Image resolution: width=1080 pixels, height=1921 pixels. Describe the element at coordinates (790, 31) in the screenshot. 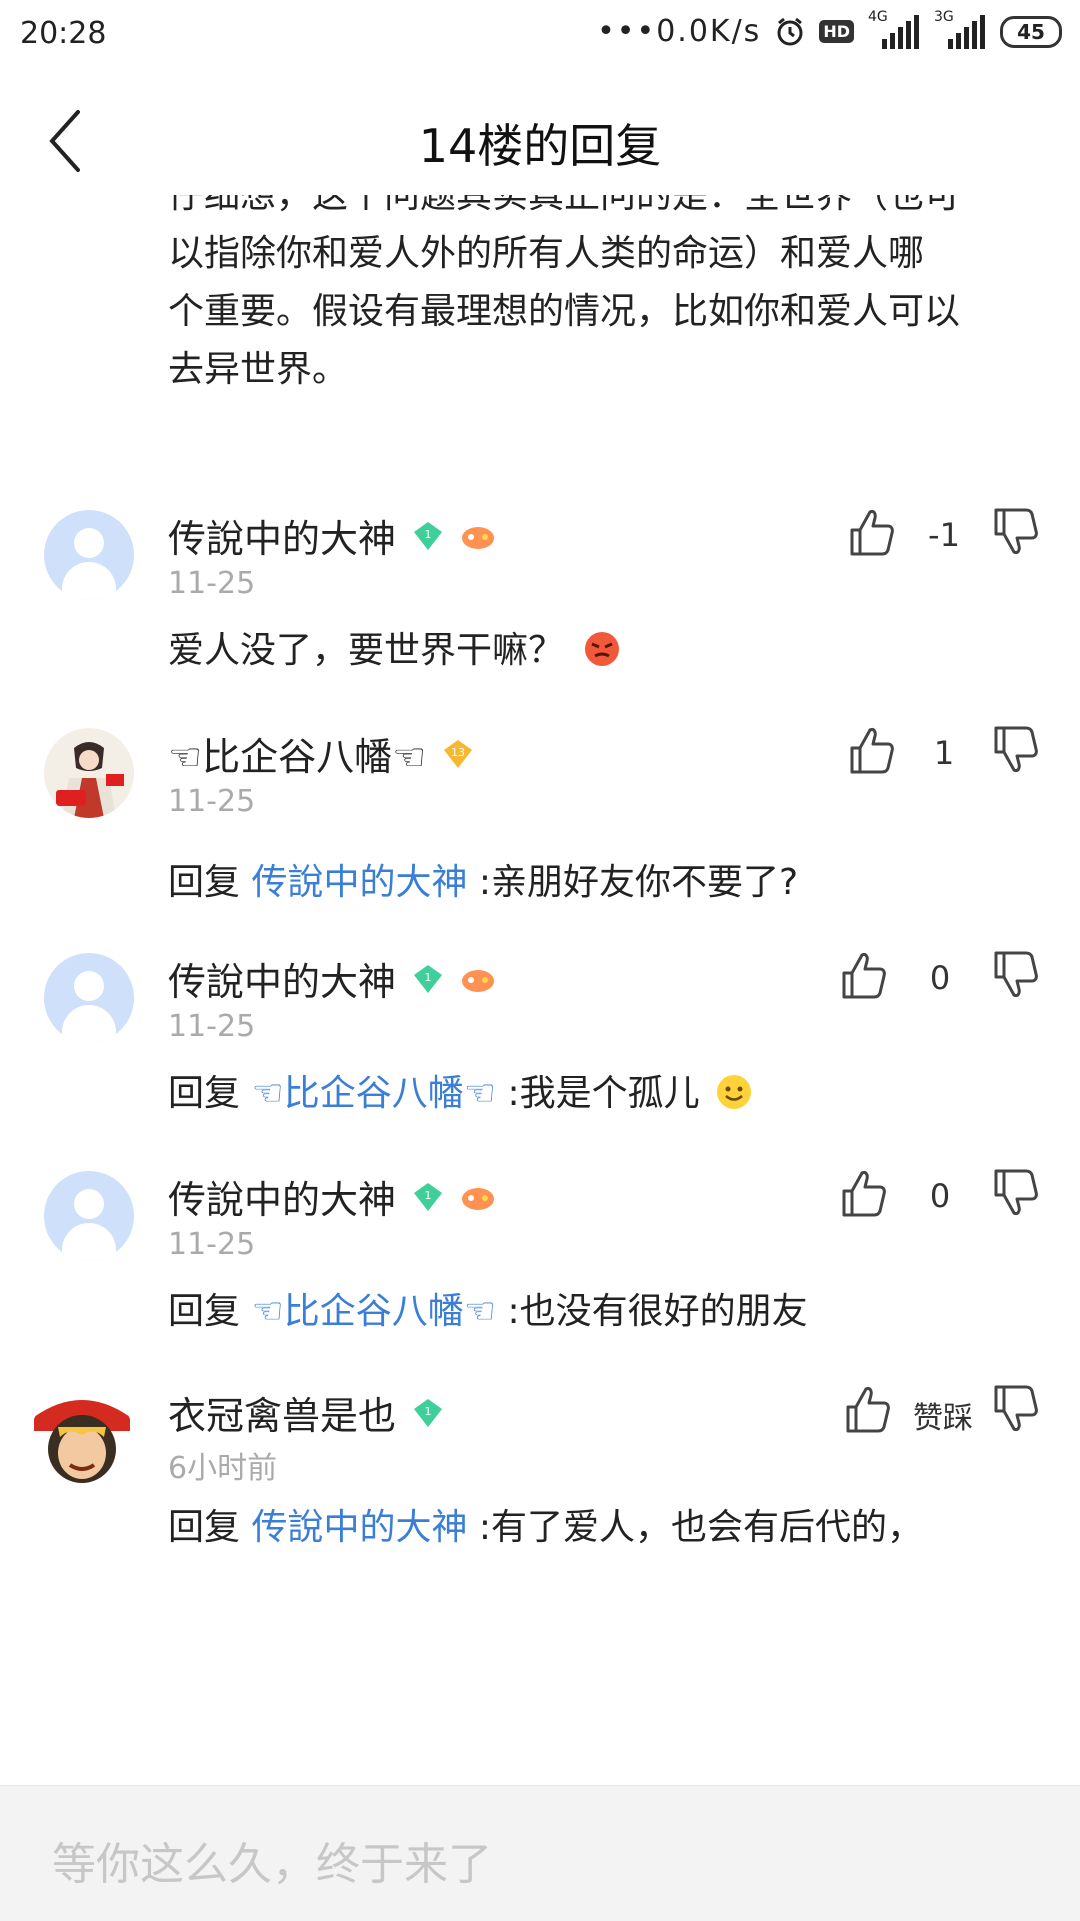

I see `alarm-icon` at that location.